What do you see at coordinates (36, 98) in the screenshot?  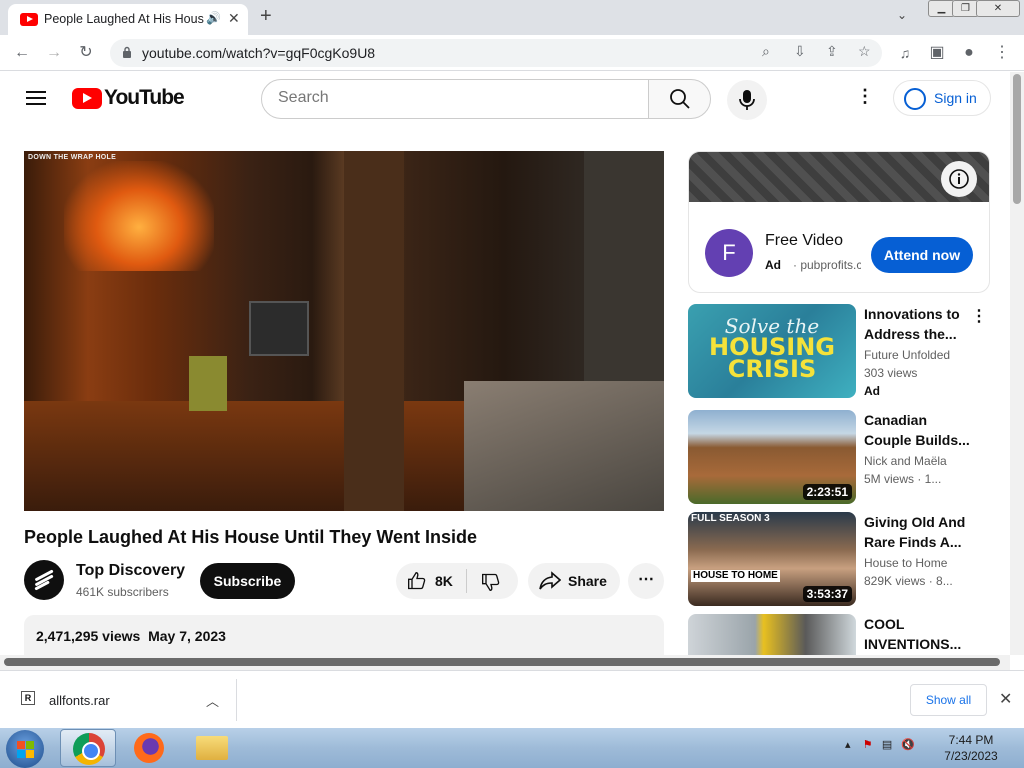 I see `menu-icon` at bounding box center [36, 98].